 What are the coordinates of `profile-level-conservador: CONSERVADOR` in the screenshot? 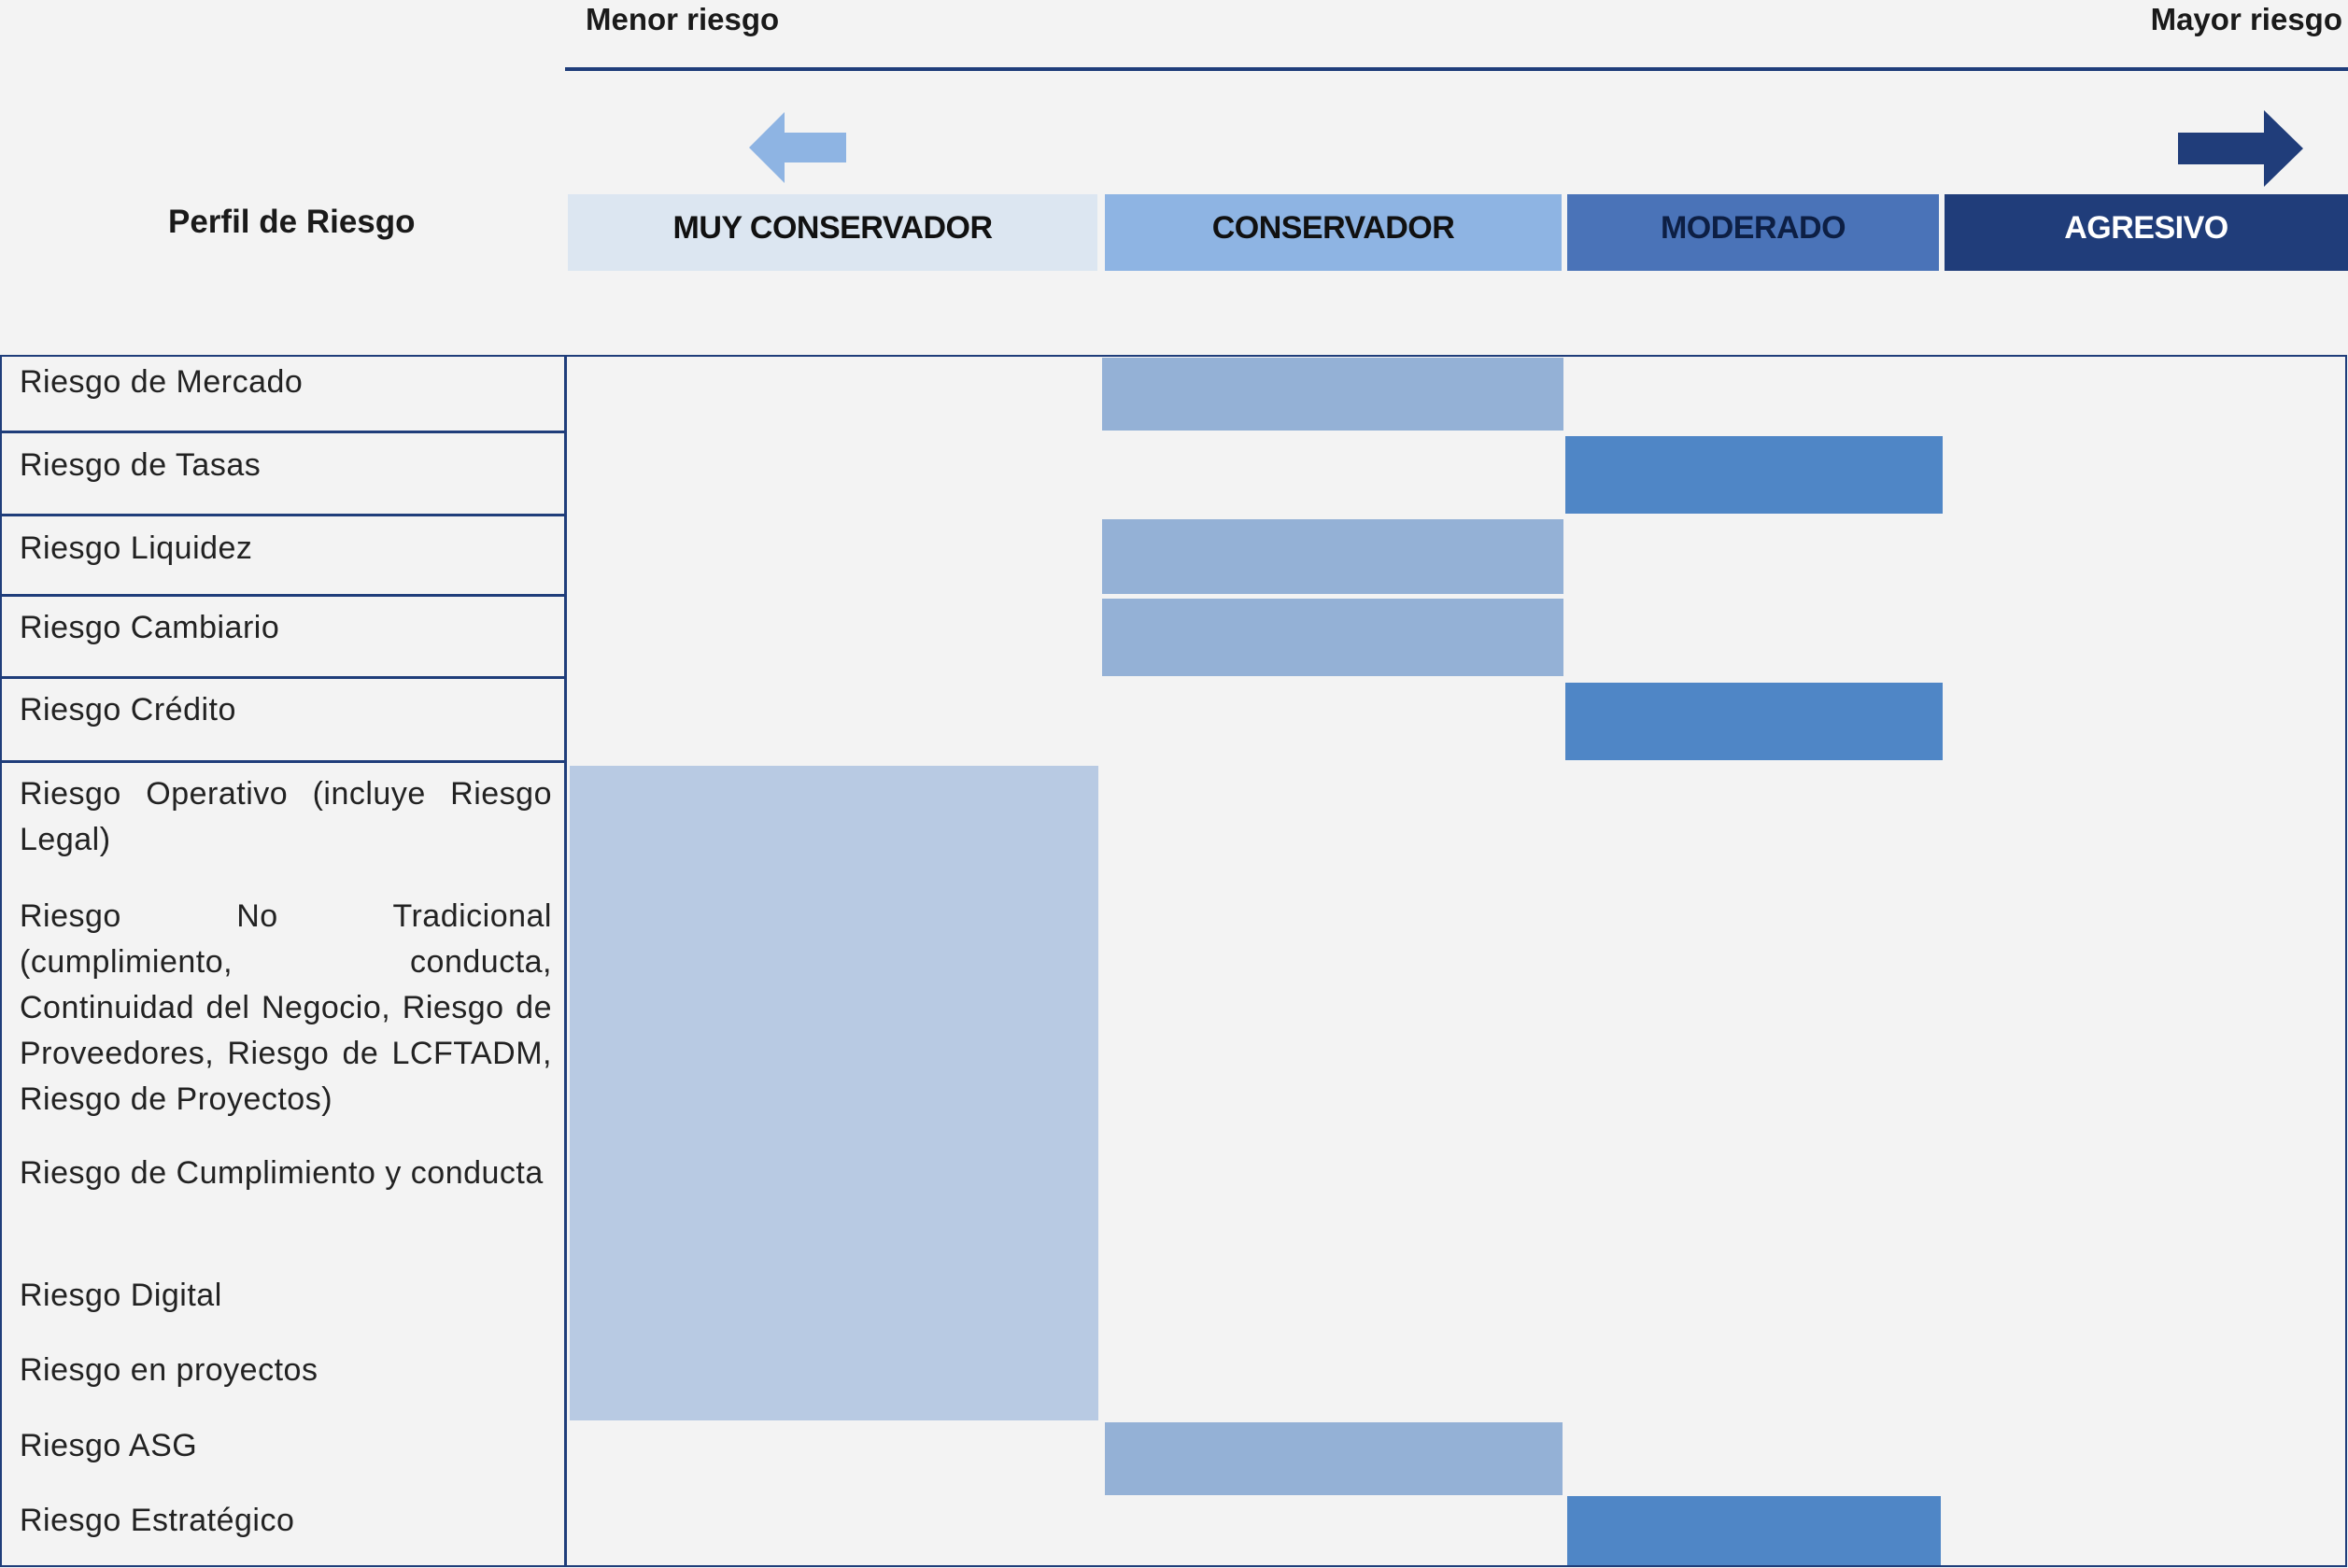 It's located at (1334, 232).